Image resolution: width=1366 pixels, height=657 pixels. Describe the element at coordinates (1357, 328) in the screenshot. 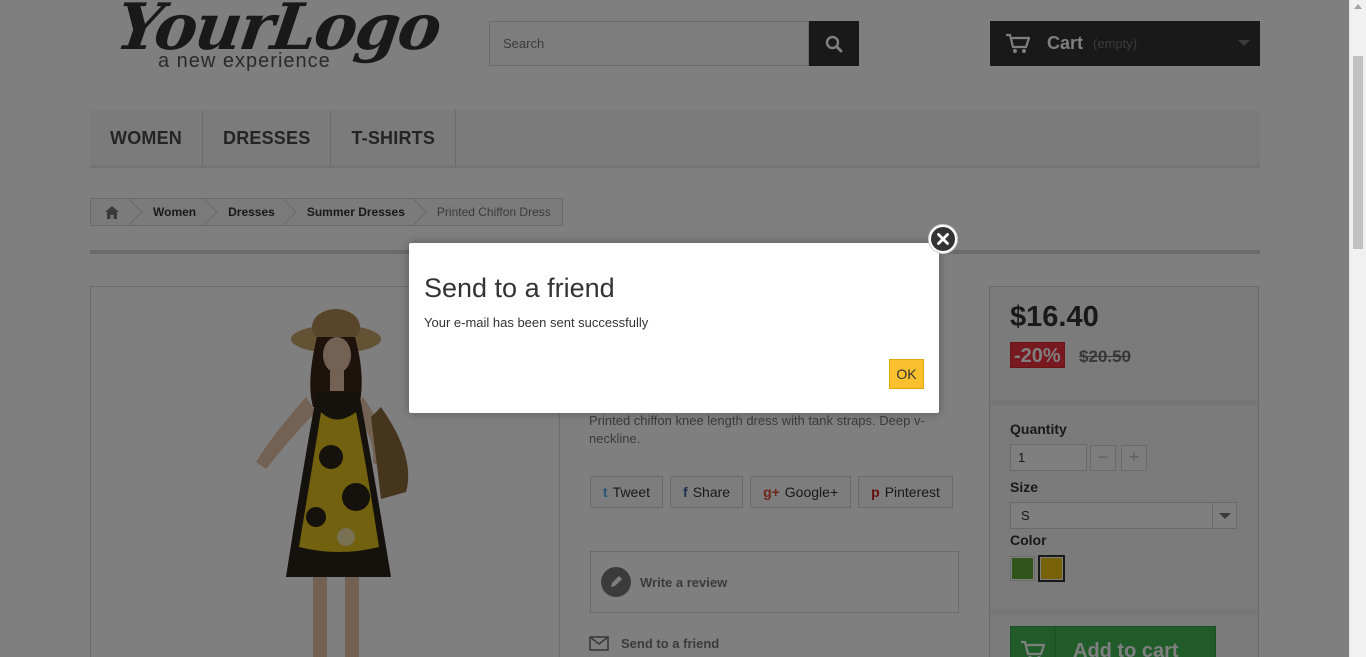

I see `scrollbar` at that location.